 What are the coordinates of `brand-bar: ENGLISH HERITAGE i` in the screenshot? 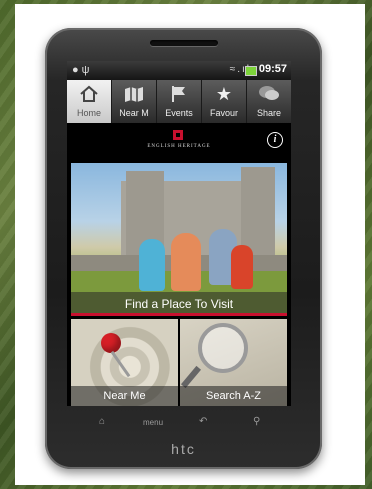 It's located at (179, 141).